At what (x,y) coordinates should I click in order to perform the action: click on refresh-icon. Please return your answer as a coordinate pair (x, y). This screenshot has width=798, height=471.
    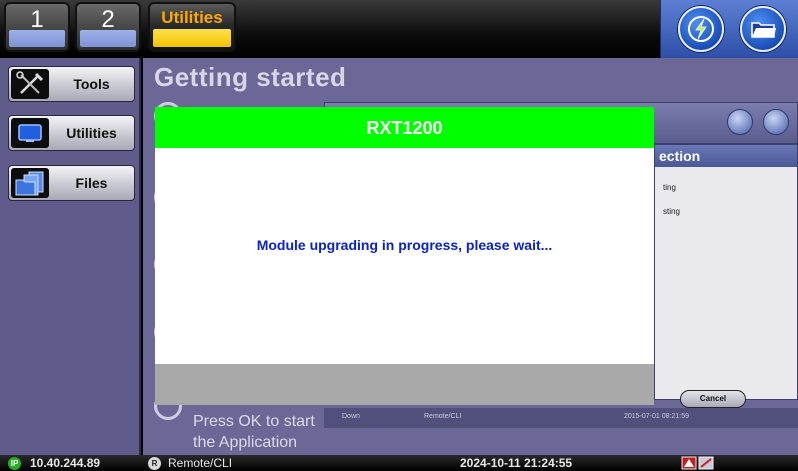
    Looking at the image, I should click on (740, 122).